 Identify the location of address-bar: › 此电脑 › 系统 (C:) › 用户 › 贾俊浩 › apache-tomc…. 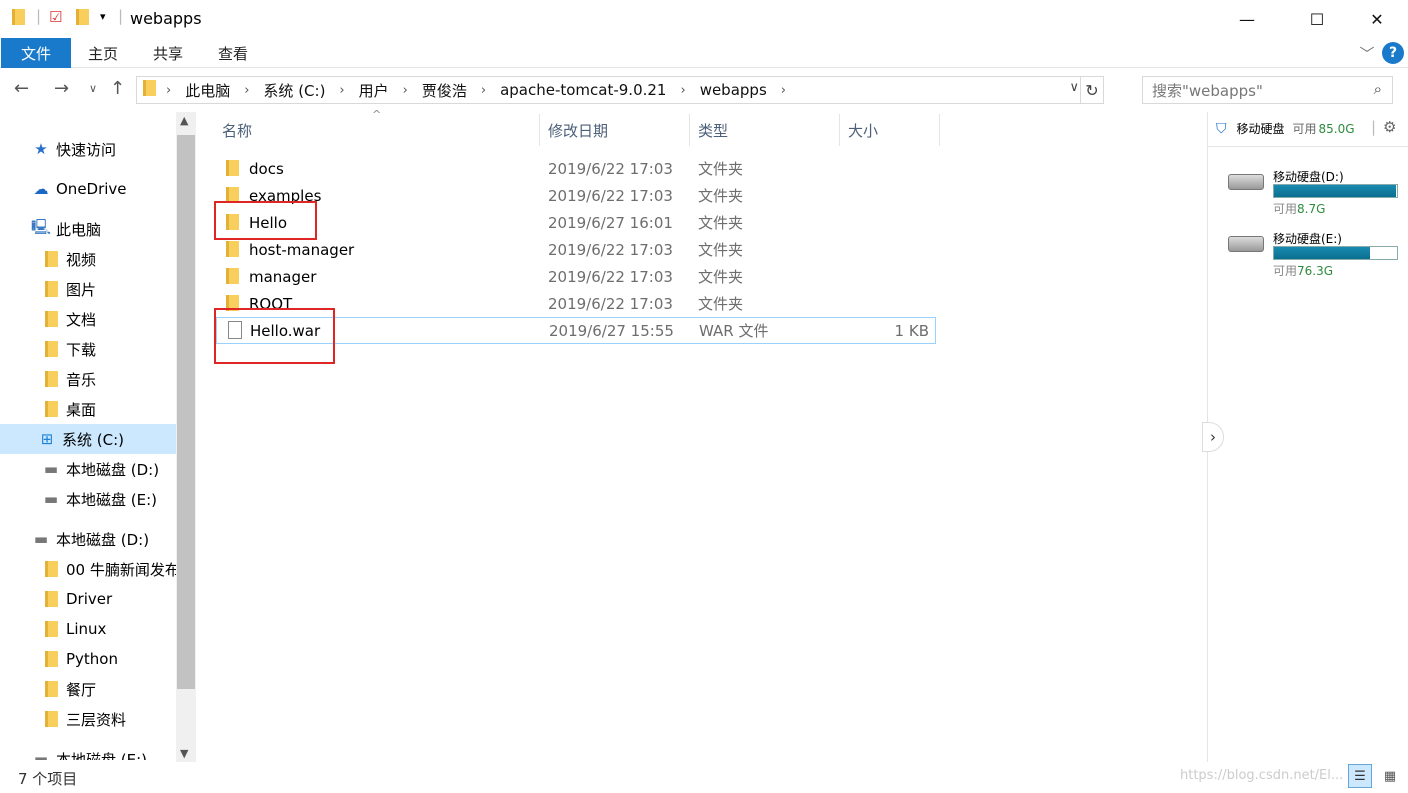
(620, 90).